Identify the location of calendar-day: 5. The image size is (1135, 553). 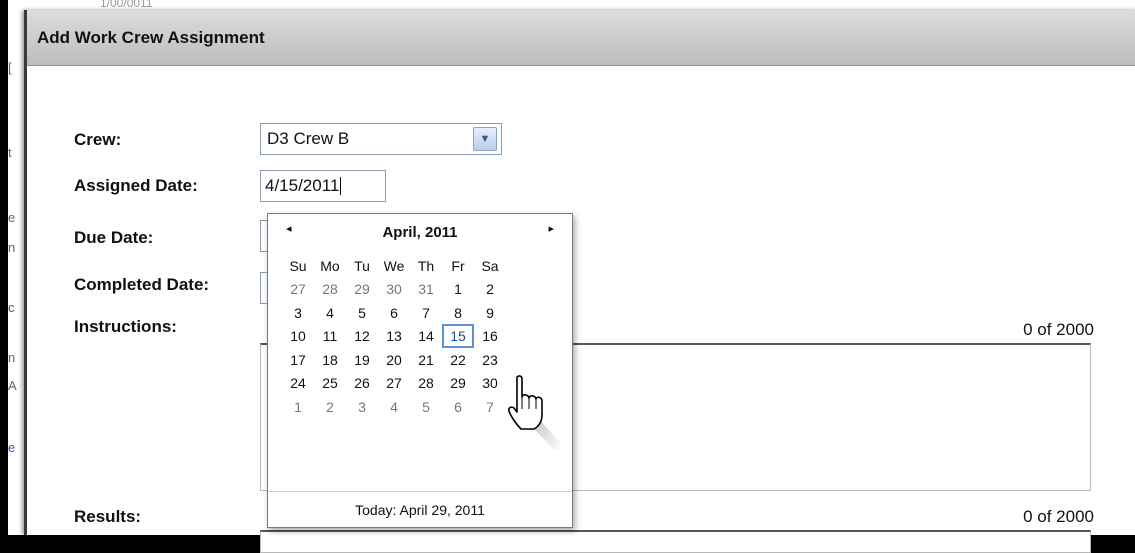
(362, 313).